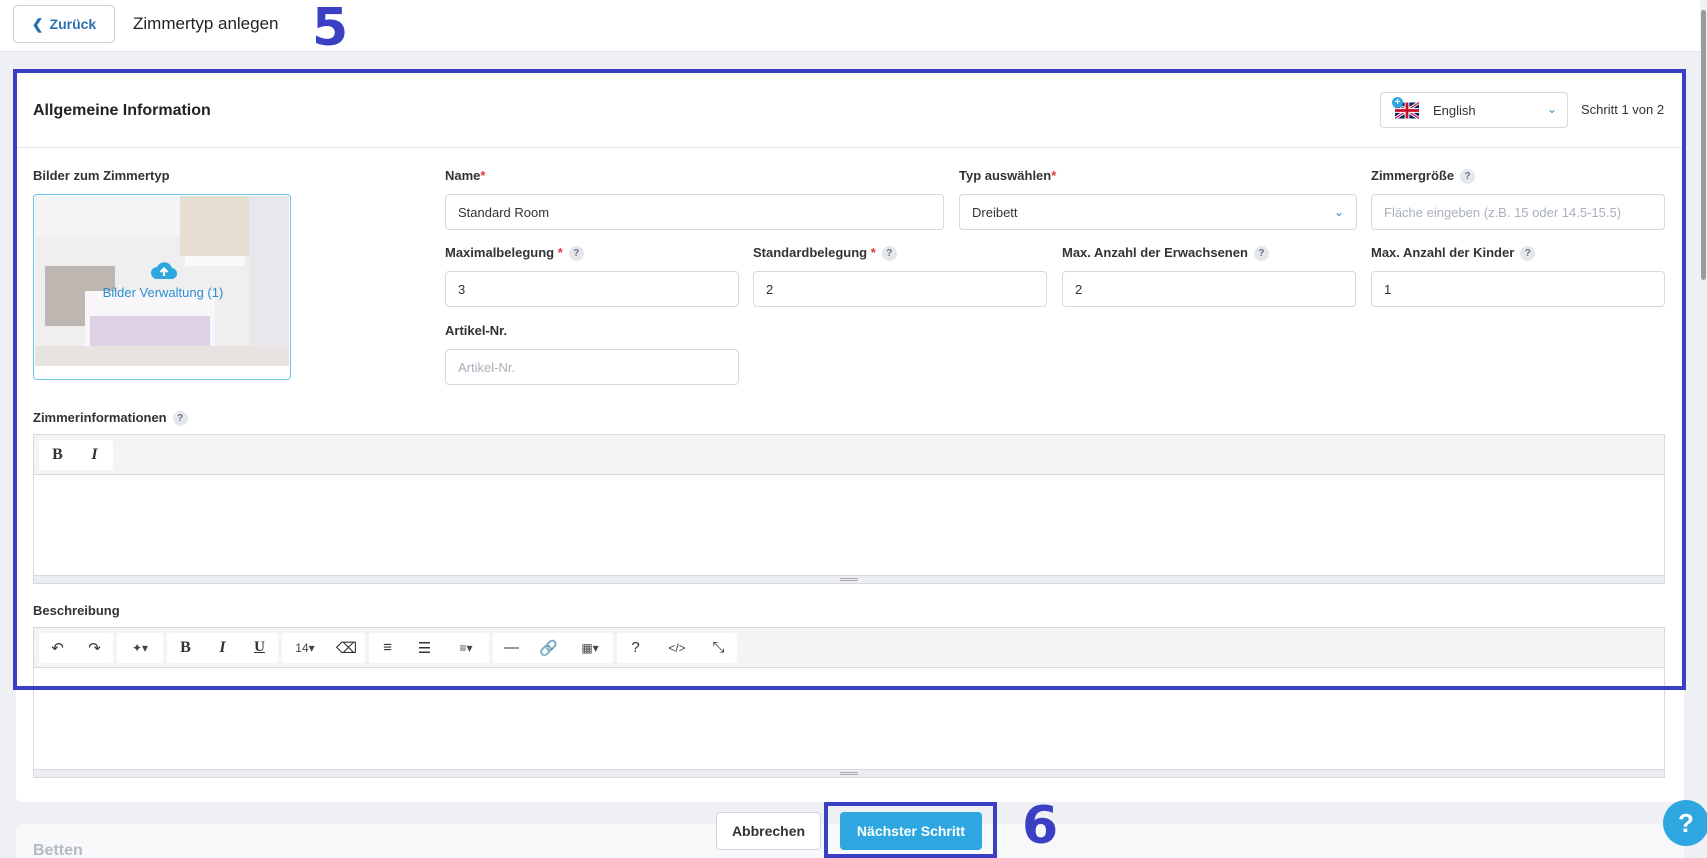  I want to click on magic-wand-icon: ✦▾, so click(140, 648).